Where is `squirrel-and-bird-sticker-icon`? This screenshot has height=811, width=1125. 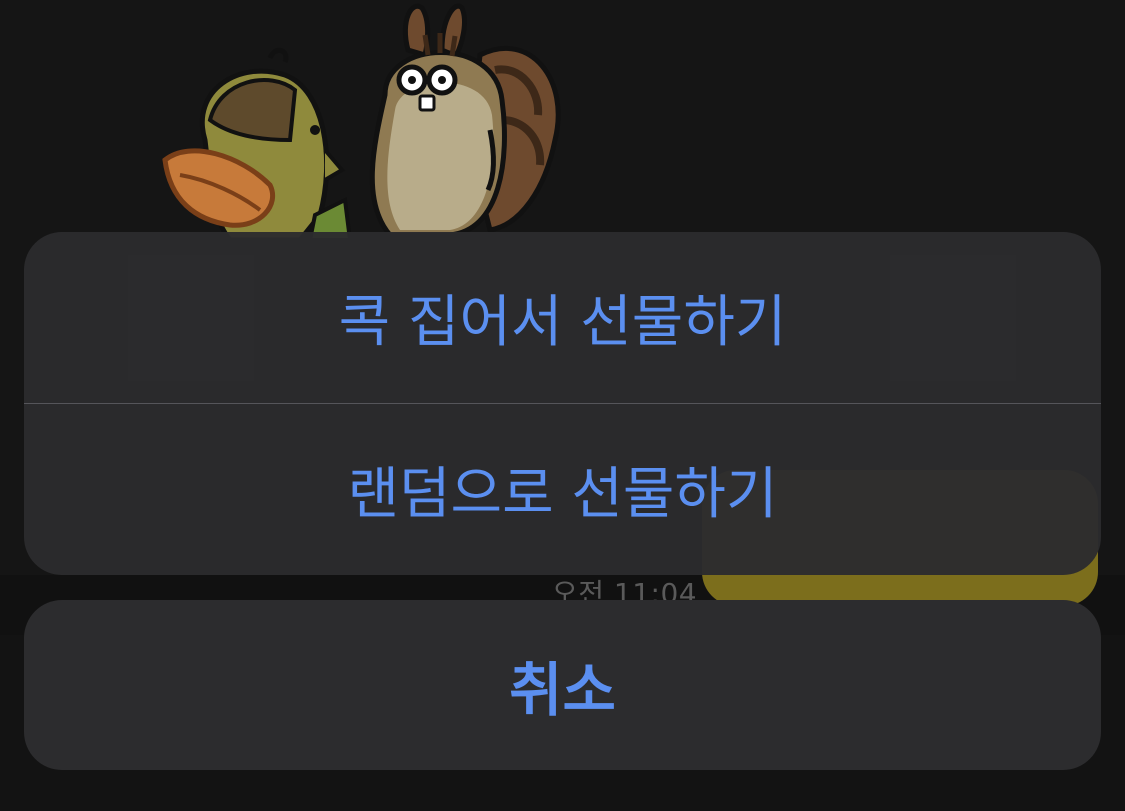 squirrel-and-bird-sticker-icon is located at coordinates (361, 121).